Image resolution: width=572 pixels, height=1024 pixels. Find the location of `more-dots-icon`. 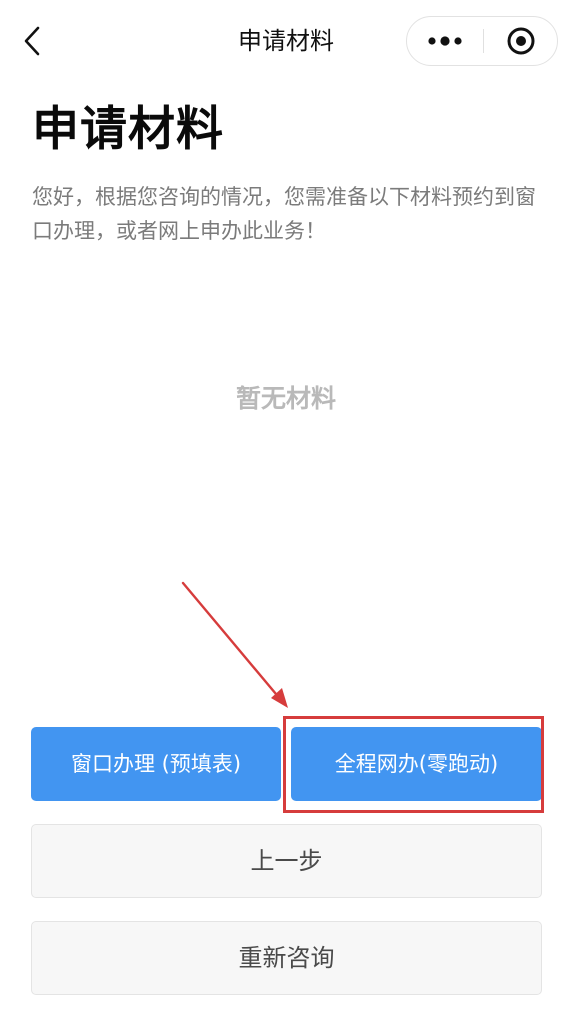

more-dots-icon is located at coordinates (445, 41).